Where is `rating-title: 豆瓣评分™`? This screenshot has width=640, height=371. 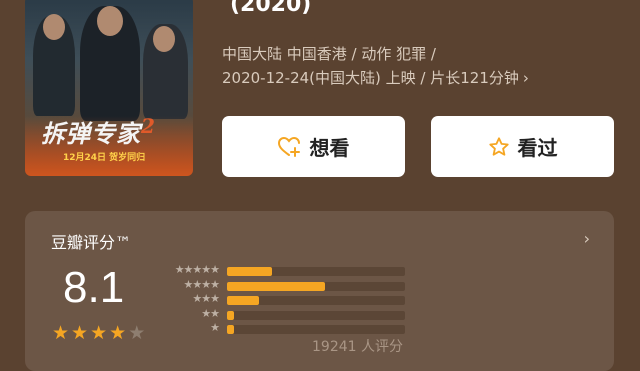
rating-title: 豆瓣评分™ is located at coordinates (91, 242).